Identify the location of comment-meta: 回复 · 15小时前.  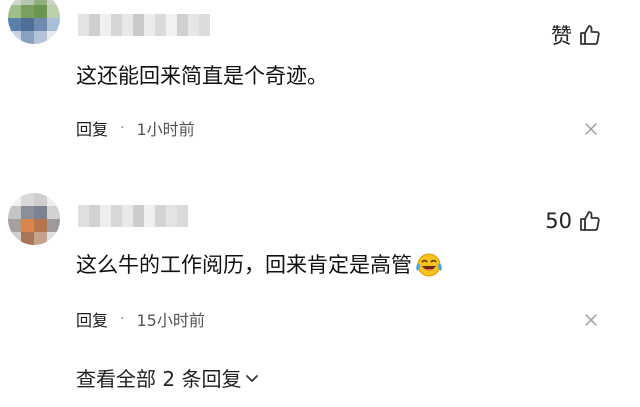
(140, 319).